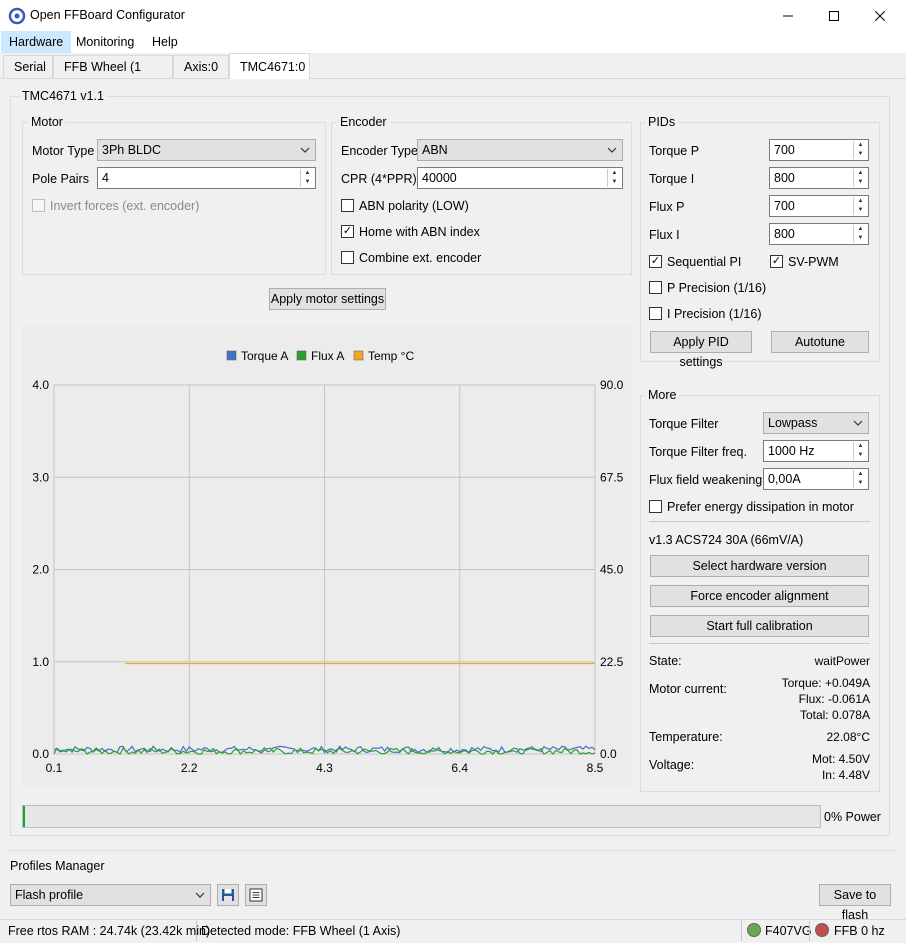  I want to click on torque-i-spinbox: 800 ▲ ▼, so click(819, 178).